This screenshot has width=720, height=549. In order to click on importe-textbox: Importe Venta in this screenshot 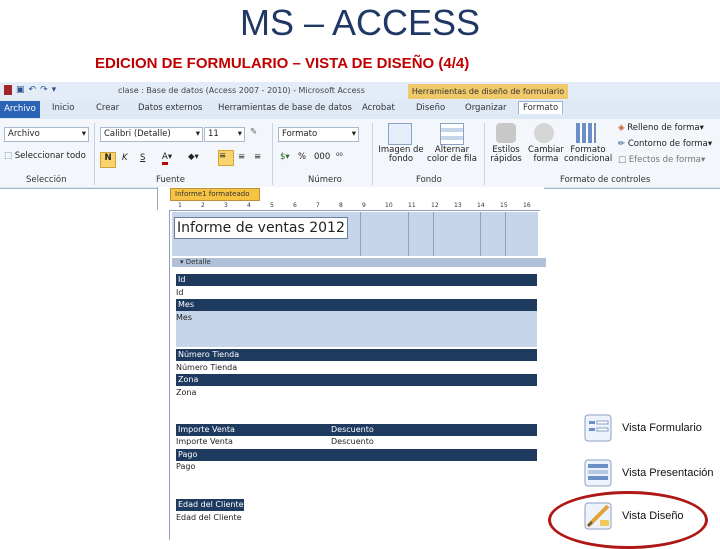, I will do `click(204, 441)`.